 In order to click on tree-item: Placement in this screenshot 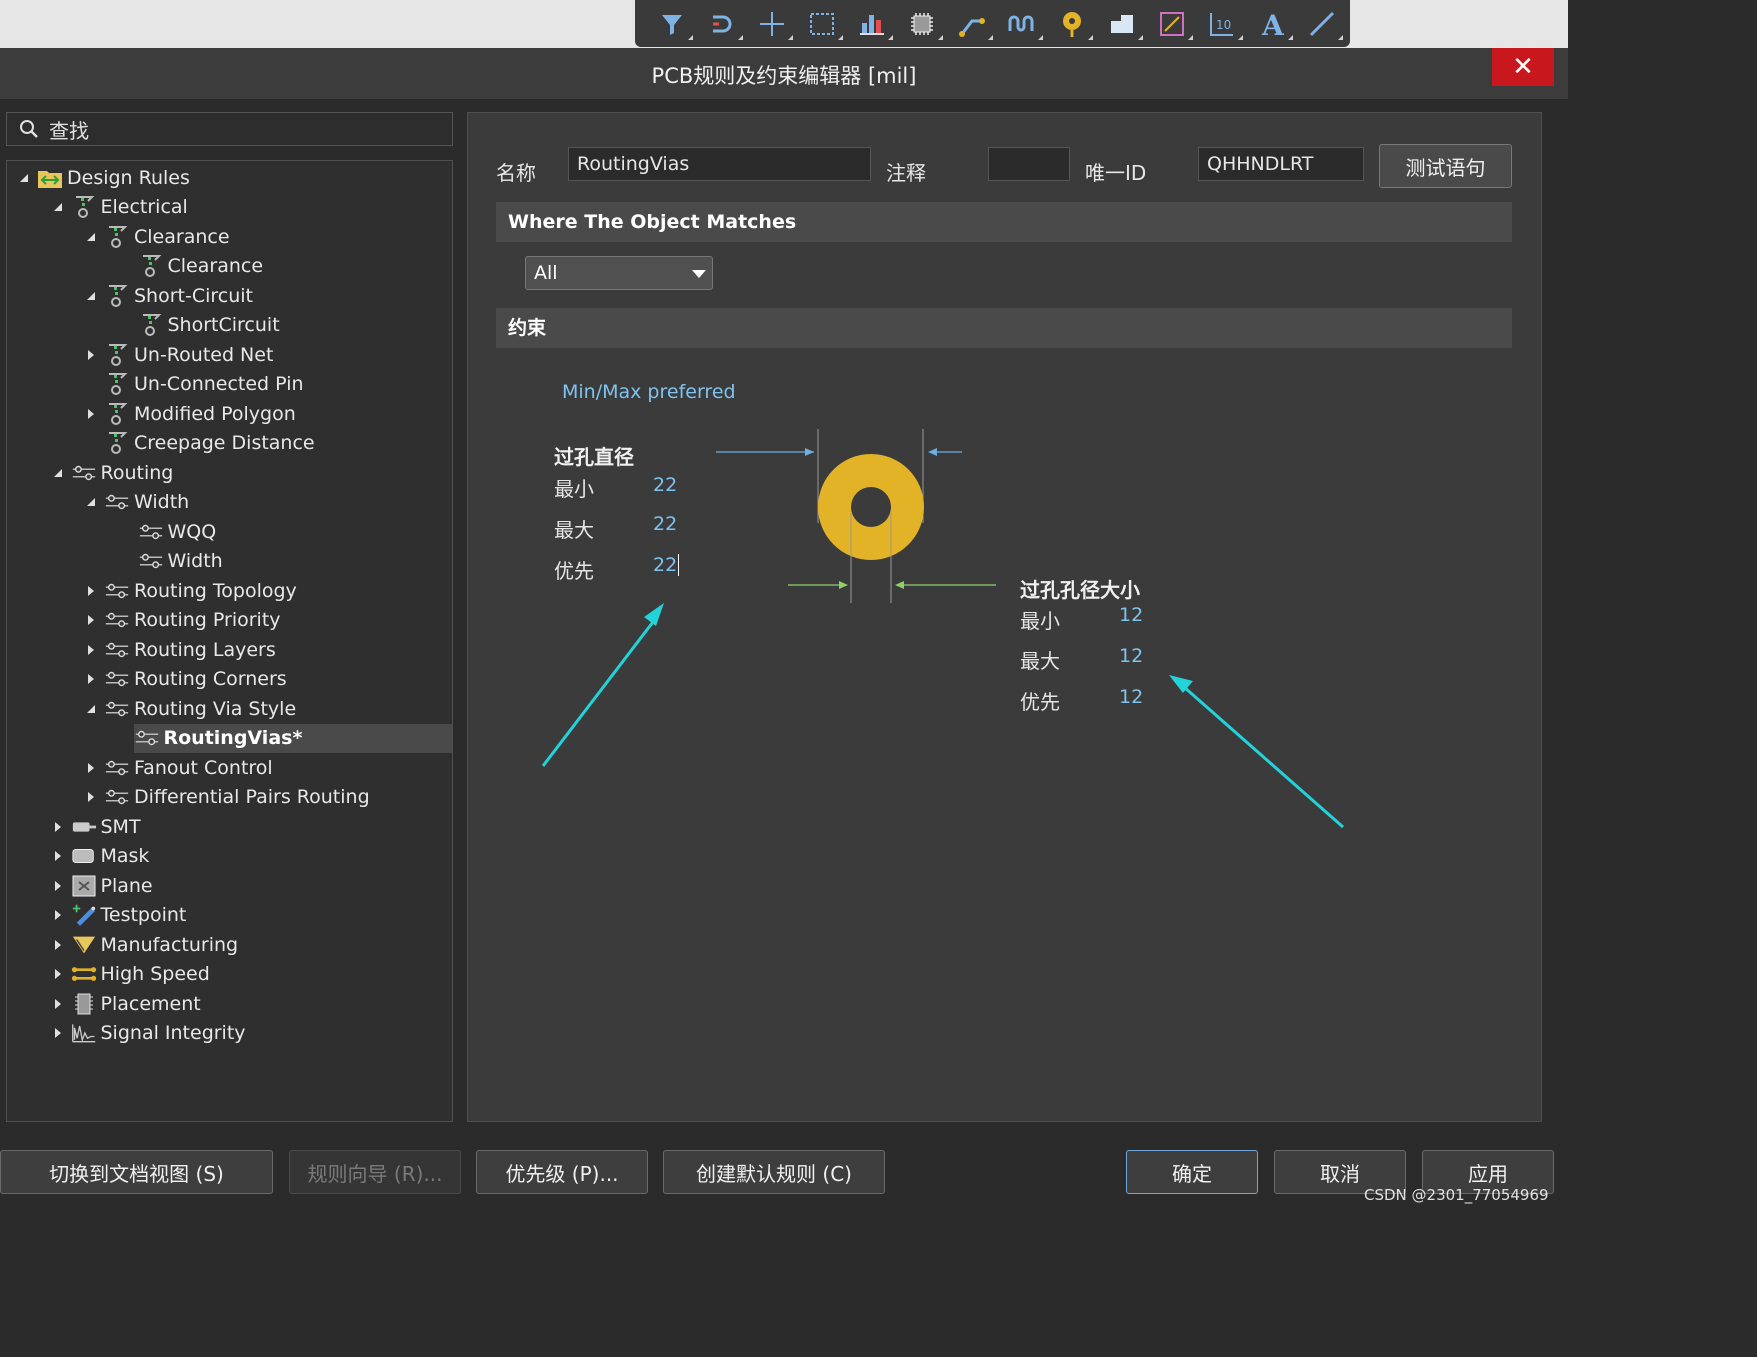, I will do `click(126, 1003)`.